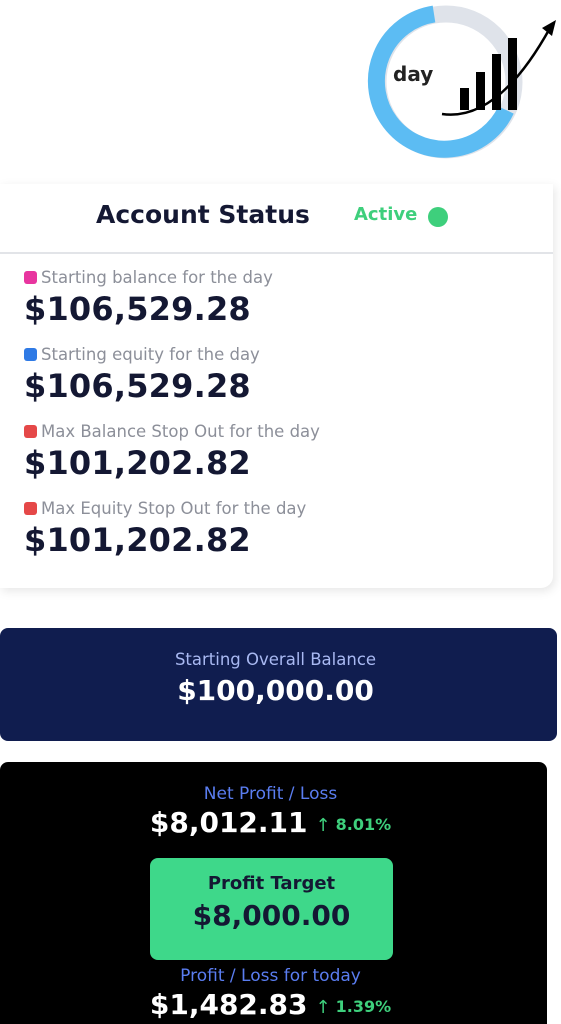  I want to click on net-profit-row: $8,012.11 ↑ 8.01%, so click(270, 822).